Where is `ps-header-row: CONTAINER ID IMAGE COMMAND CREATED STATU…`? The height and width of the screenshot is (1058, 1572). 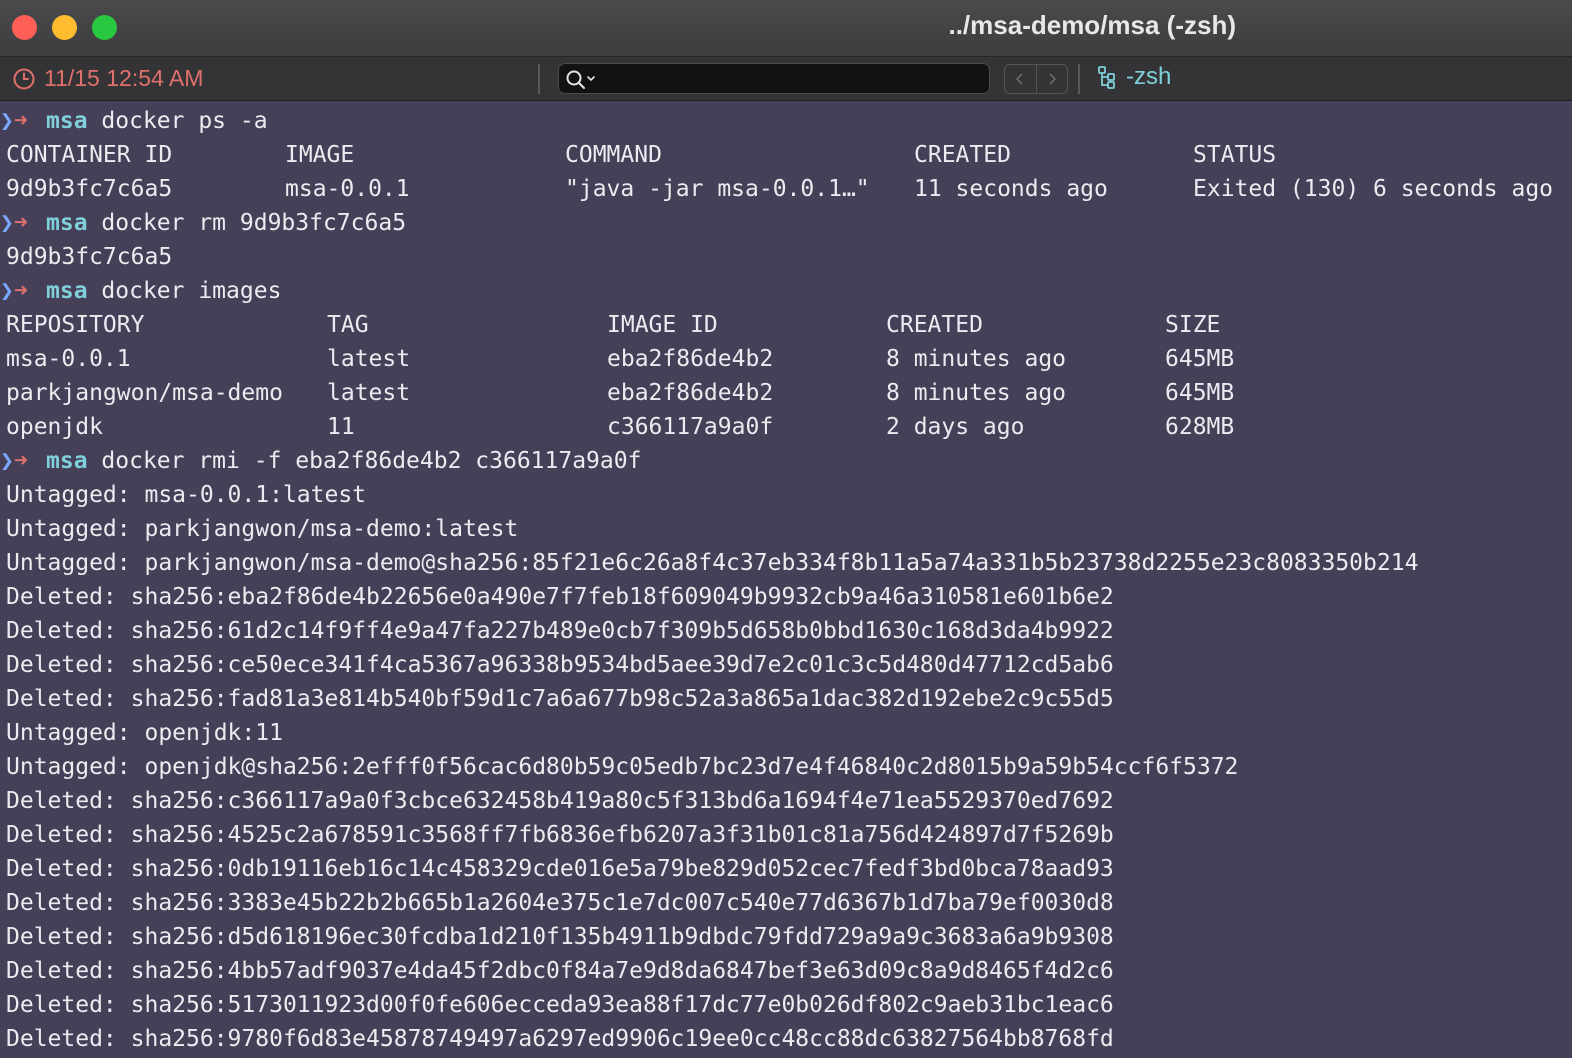 ps-header-row: CONTAINER ID IMAGE COMMAND CREATED STATU… is located at coordinates (786, 155).